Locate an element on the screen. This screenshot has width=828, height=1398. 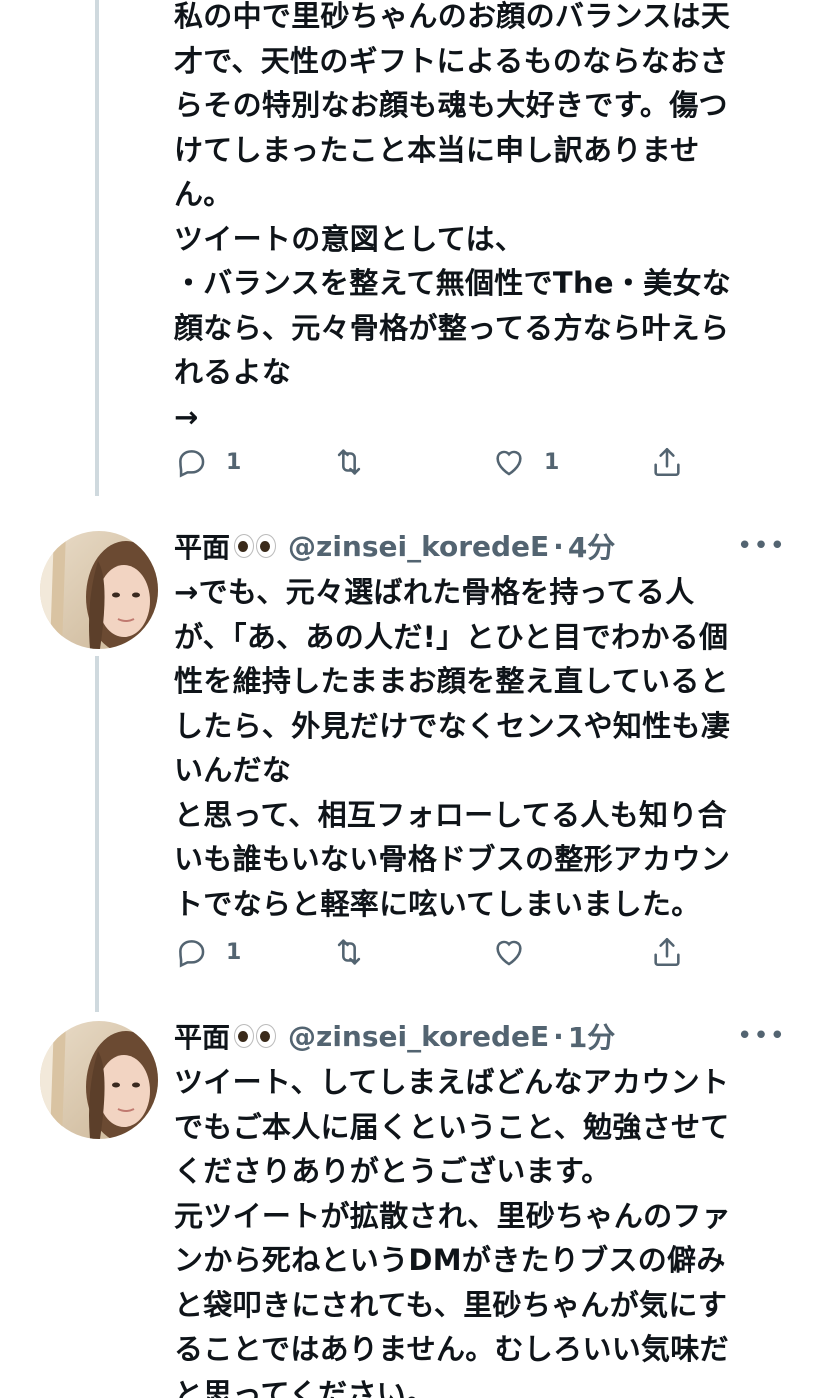
timestamp: 1分 is located at coordinates (591, 1036).